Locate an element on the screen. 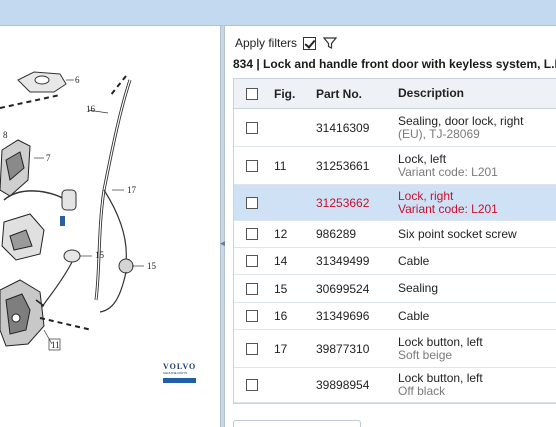  callout-17: 17 is located at coordinates (132, 190).